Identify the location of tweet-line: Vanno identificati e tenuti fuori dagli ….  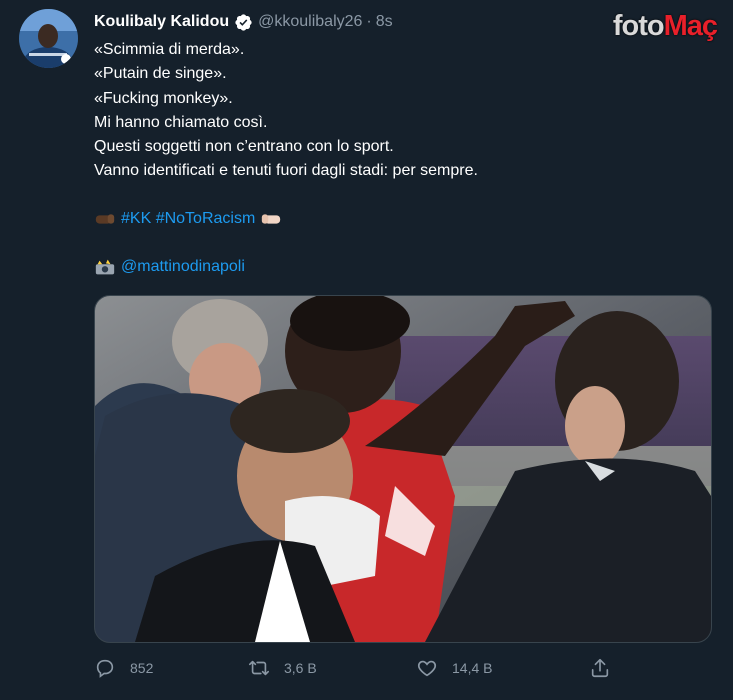
(286, 171).